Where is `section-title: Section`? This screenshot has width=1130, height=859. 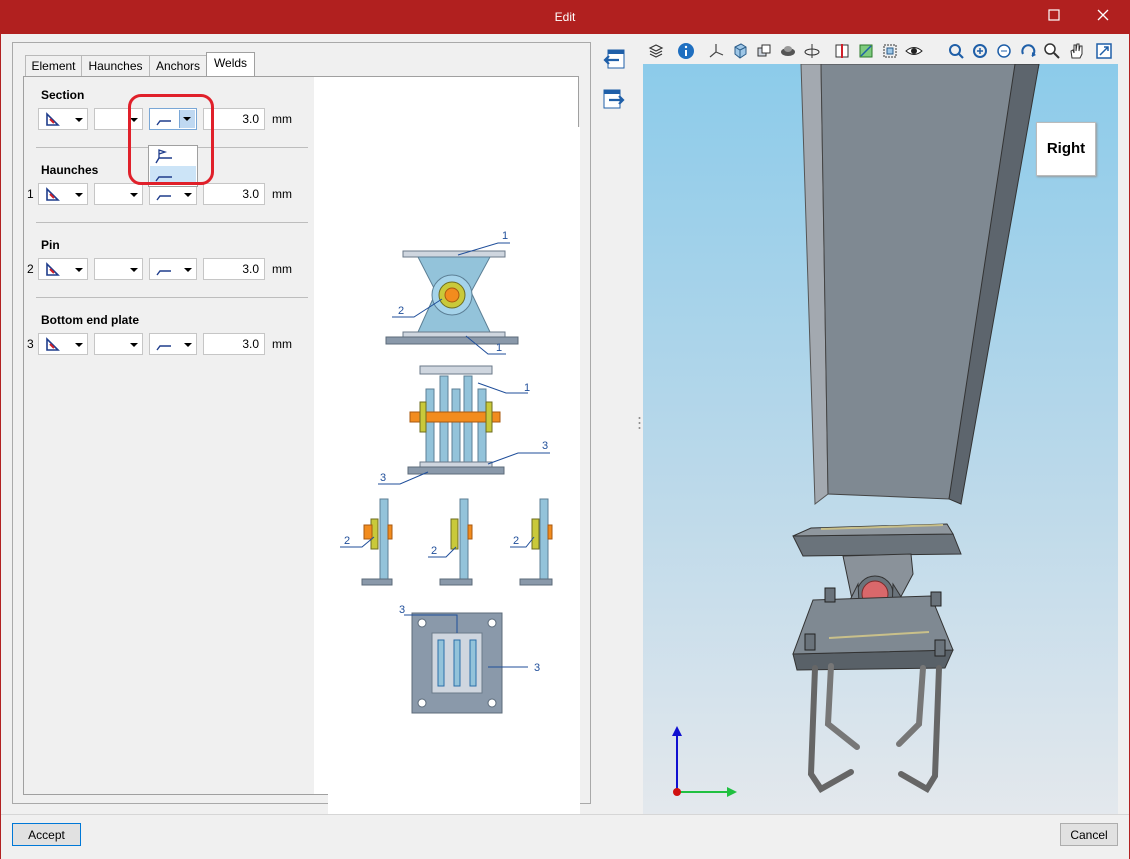
section-title: Section is located at coordinates (63, 95).